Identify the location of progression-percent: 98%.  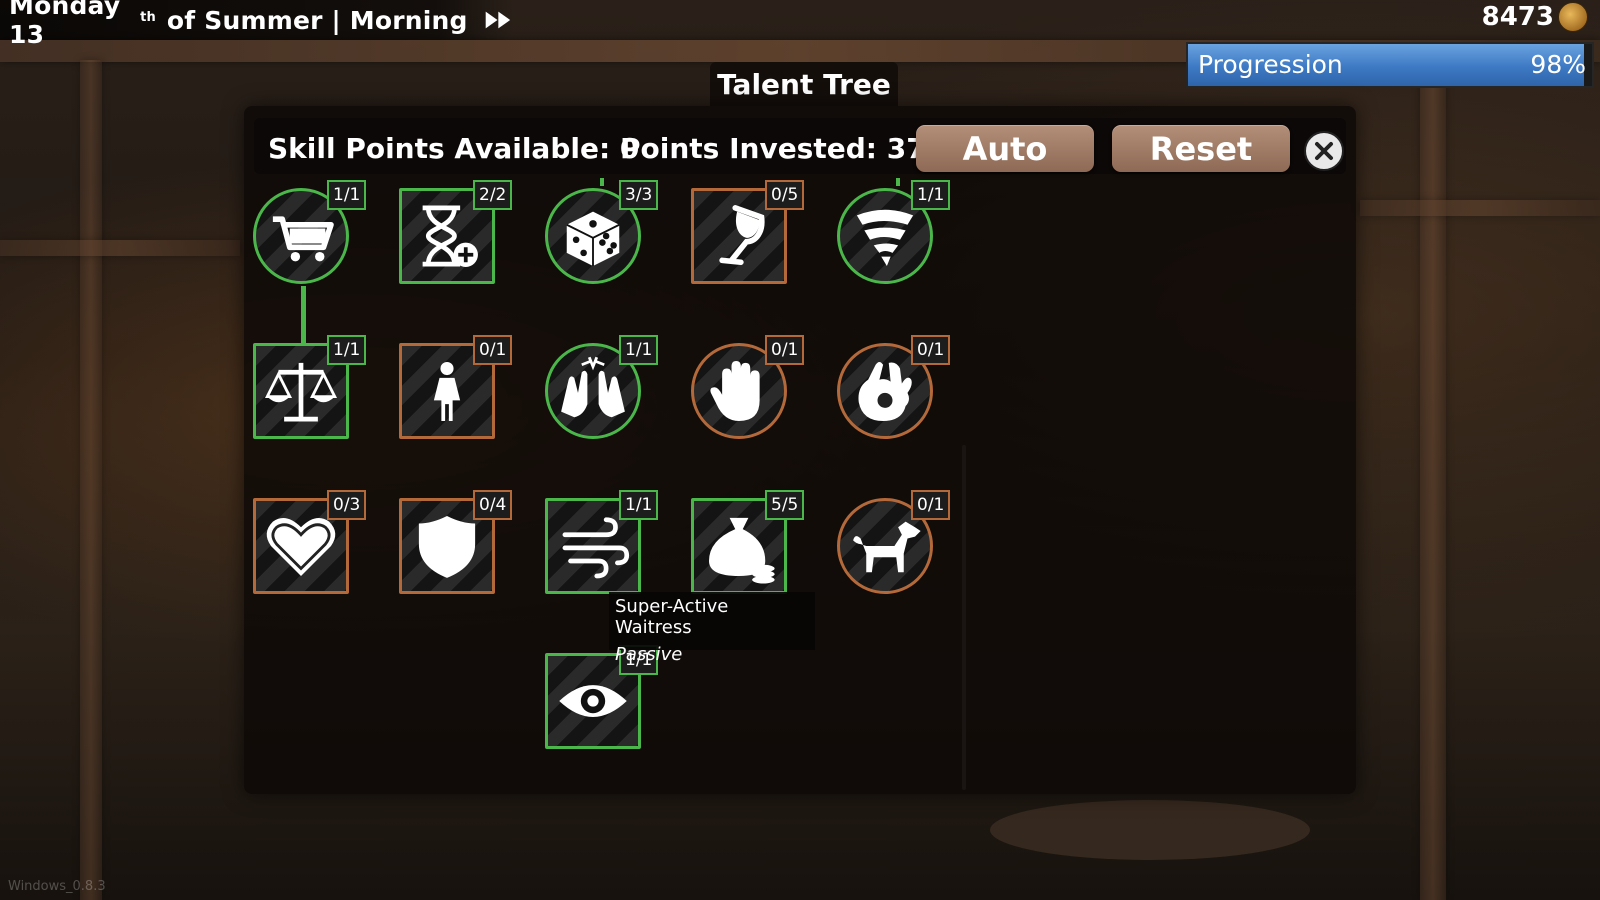
(1558, 64).